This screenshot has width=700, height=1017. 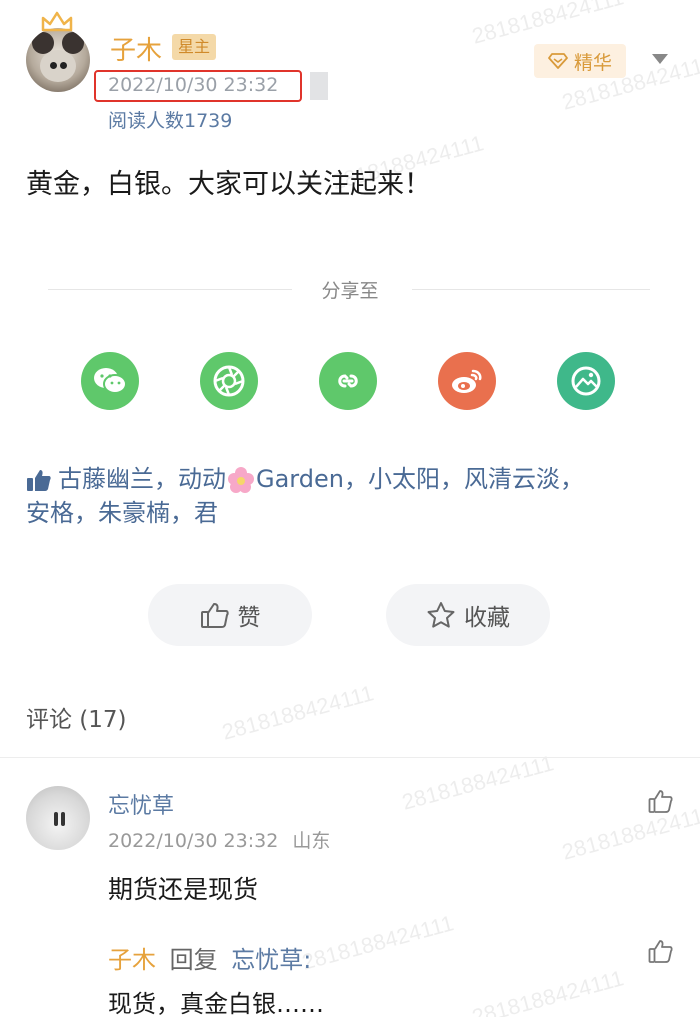 I want to click on thumbs-up-icon, so click(x=39, y=480).